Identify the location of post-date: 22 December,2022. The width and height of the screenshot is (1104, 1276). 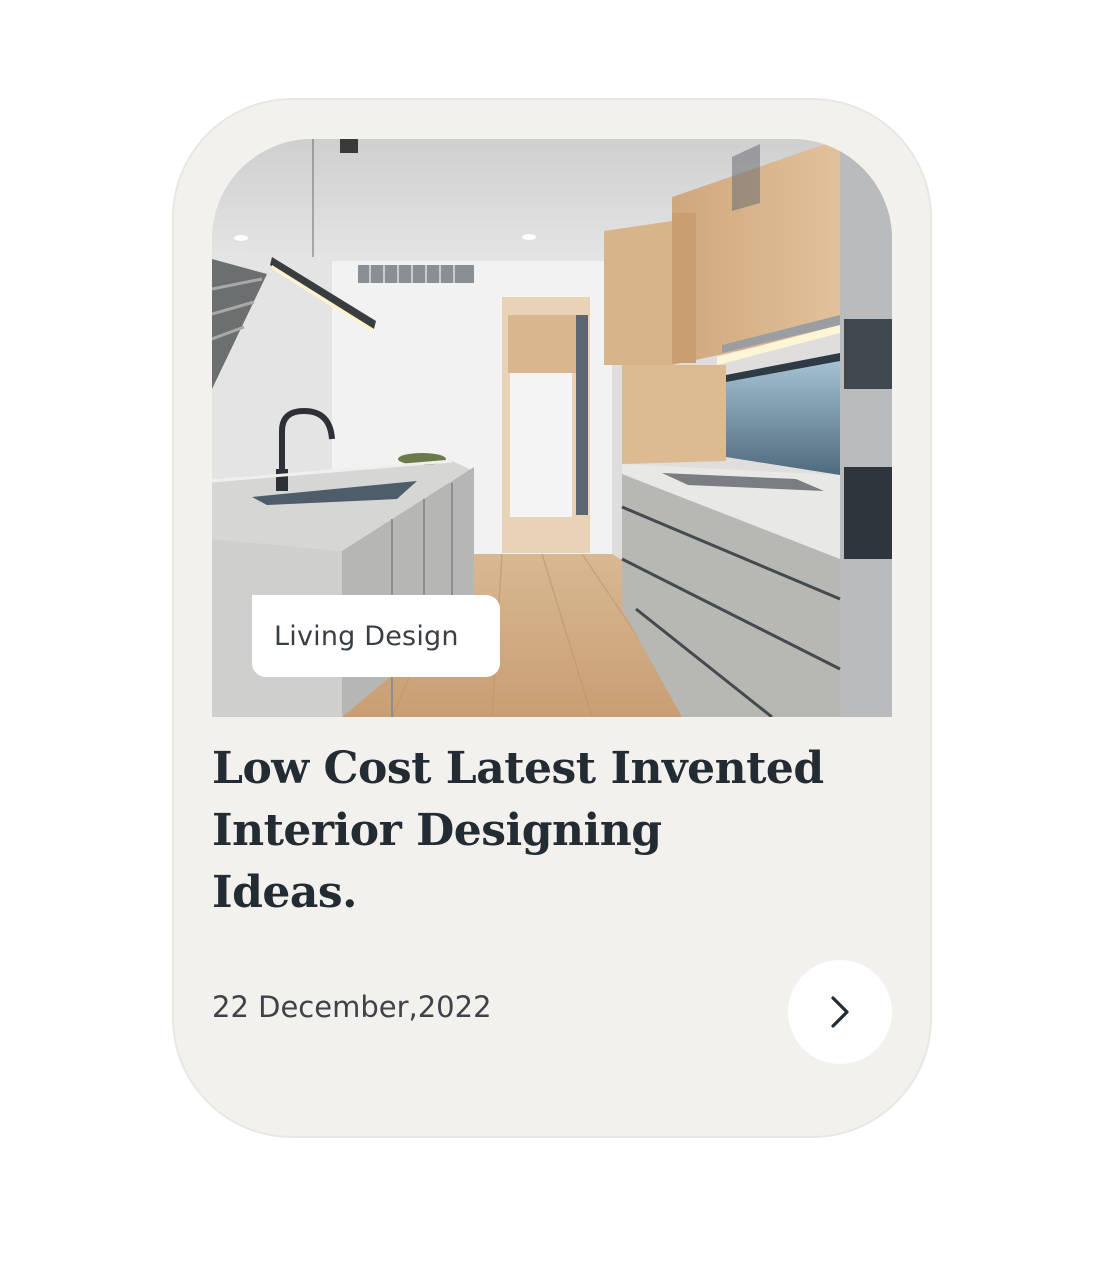
(352, 1007).